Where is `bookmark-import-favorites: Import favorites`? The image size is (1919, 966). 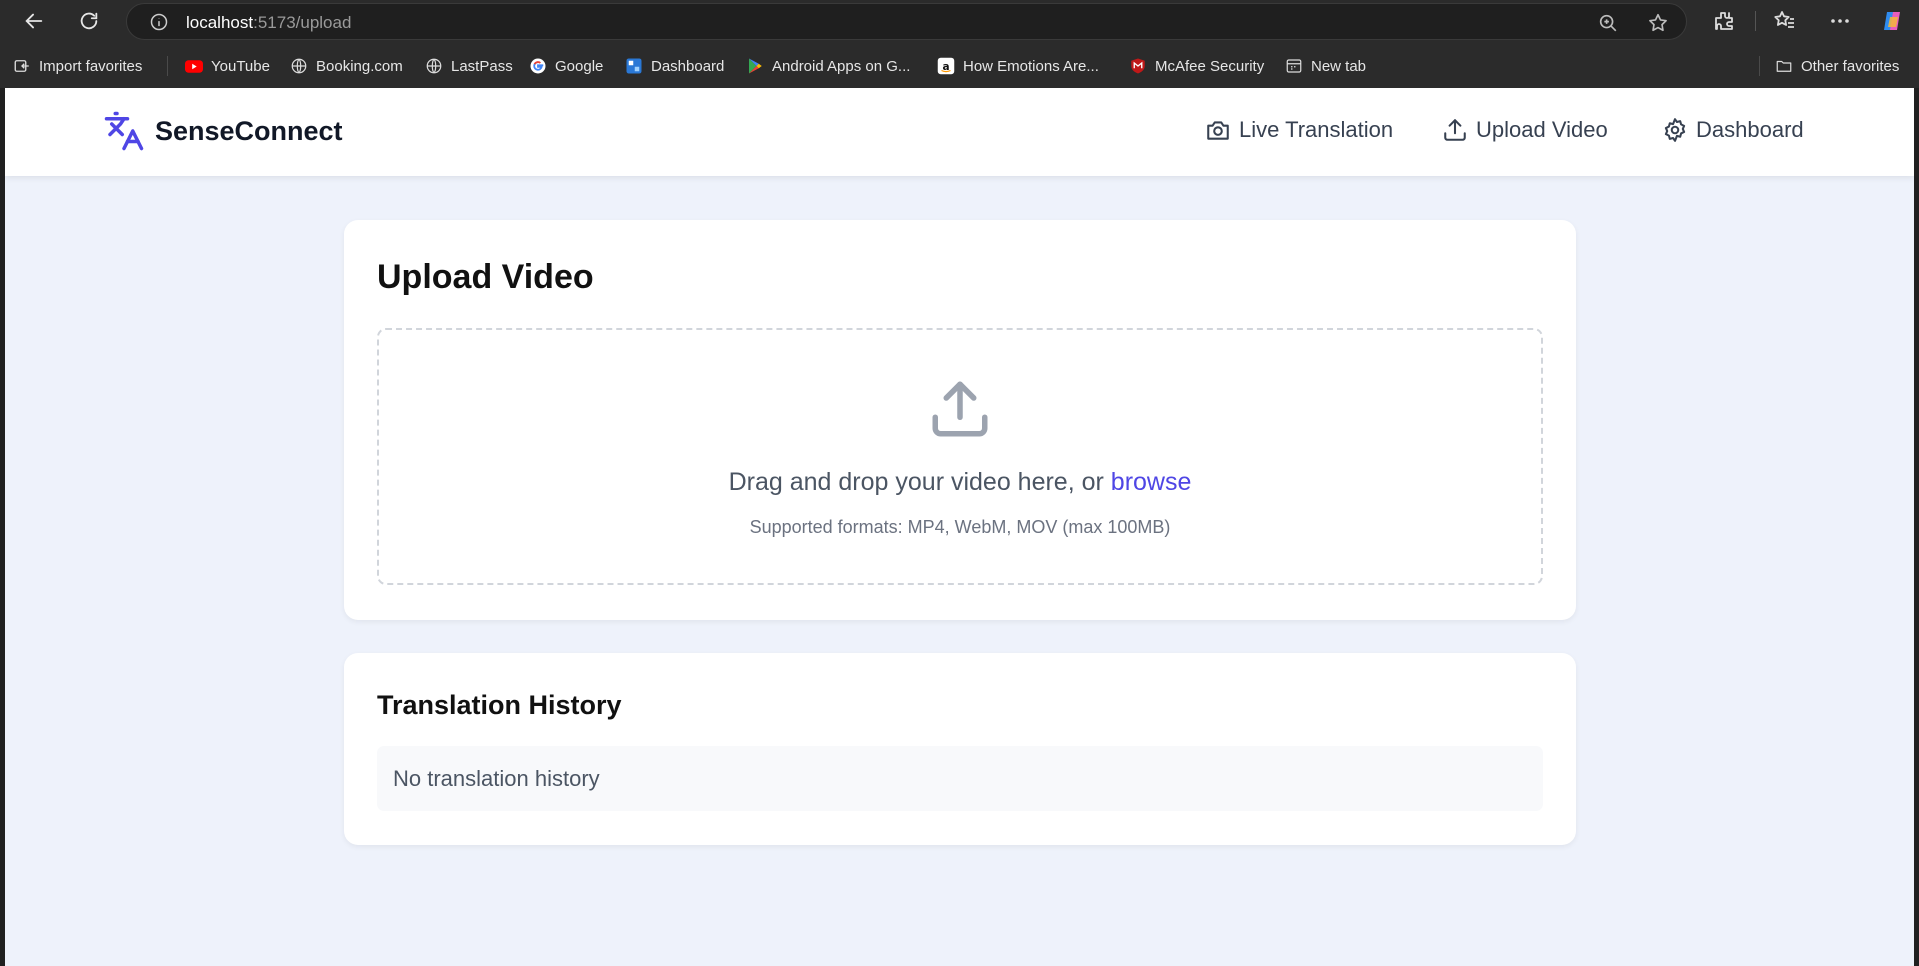
bookmark-import-favorites: Import favorites is located at coordinates (77, 66).